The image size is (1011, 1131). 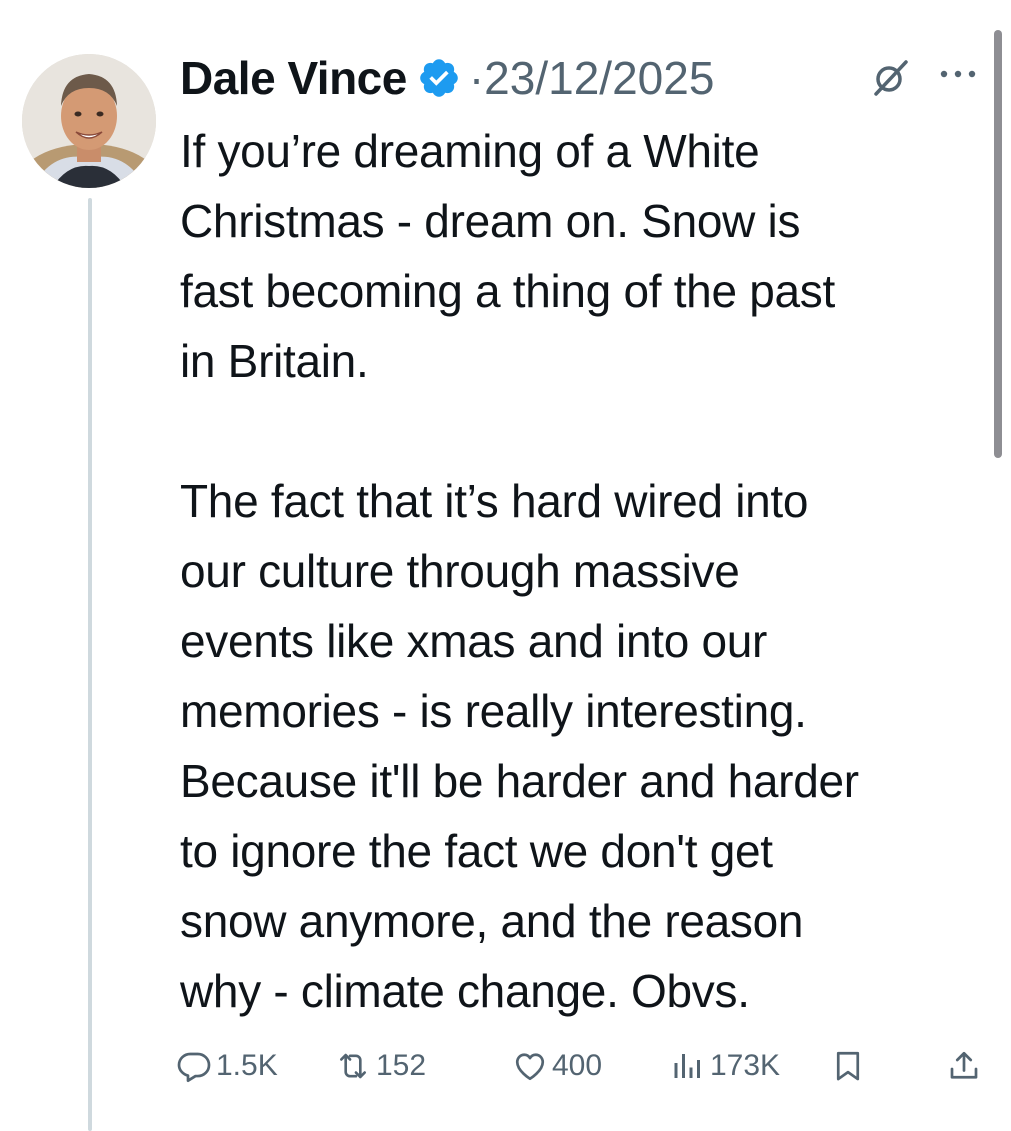 I want to click on post-meta: ·23/12/2025, so click(x=592, y=78).